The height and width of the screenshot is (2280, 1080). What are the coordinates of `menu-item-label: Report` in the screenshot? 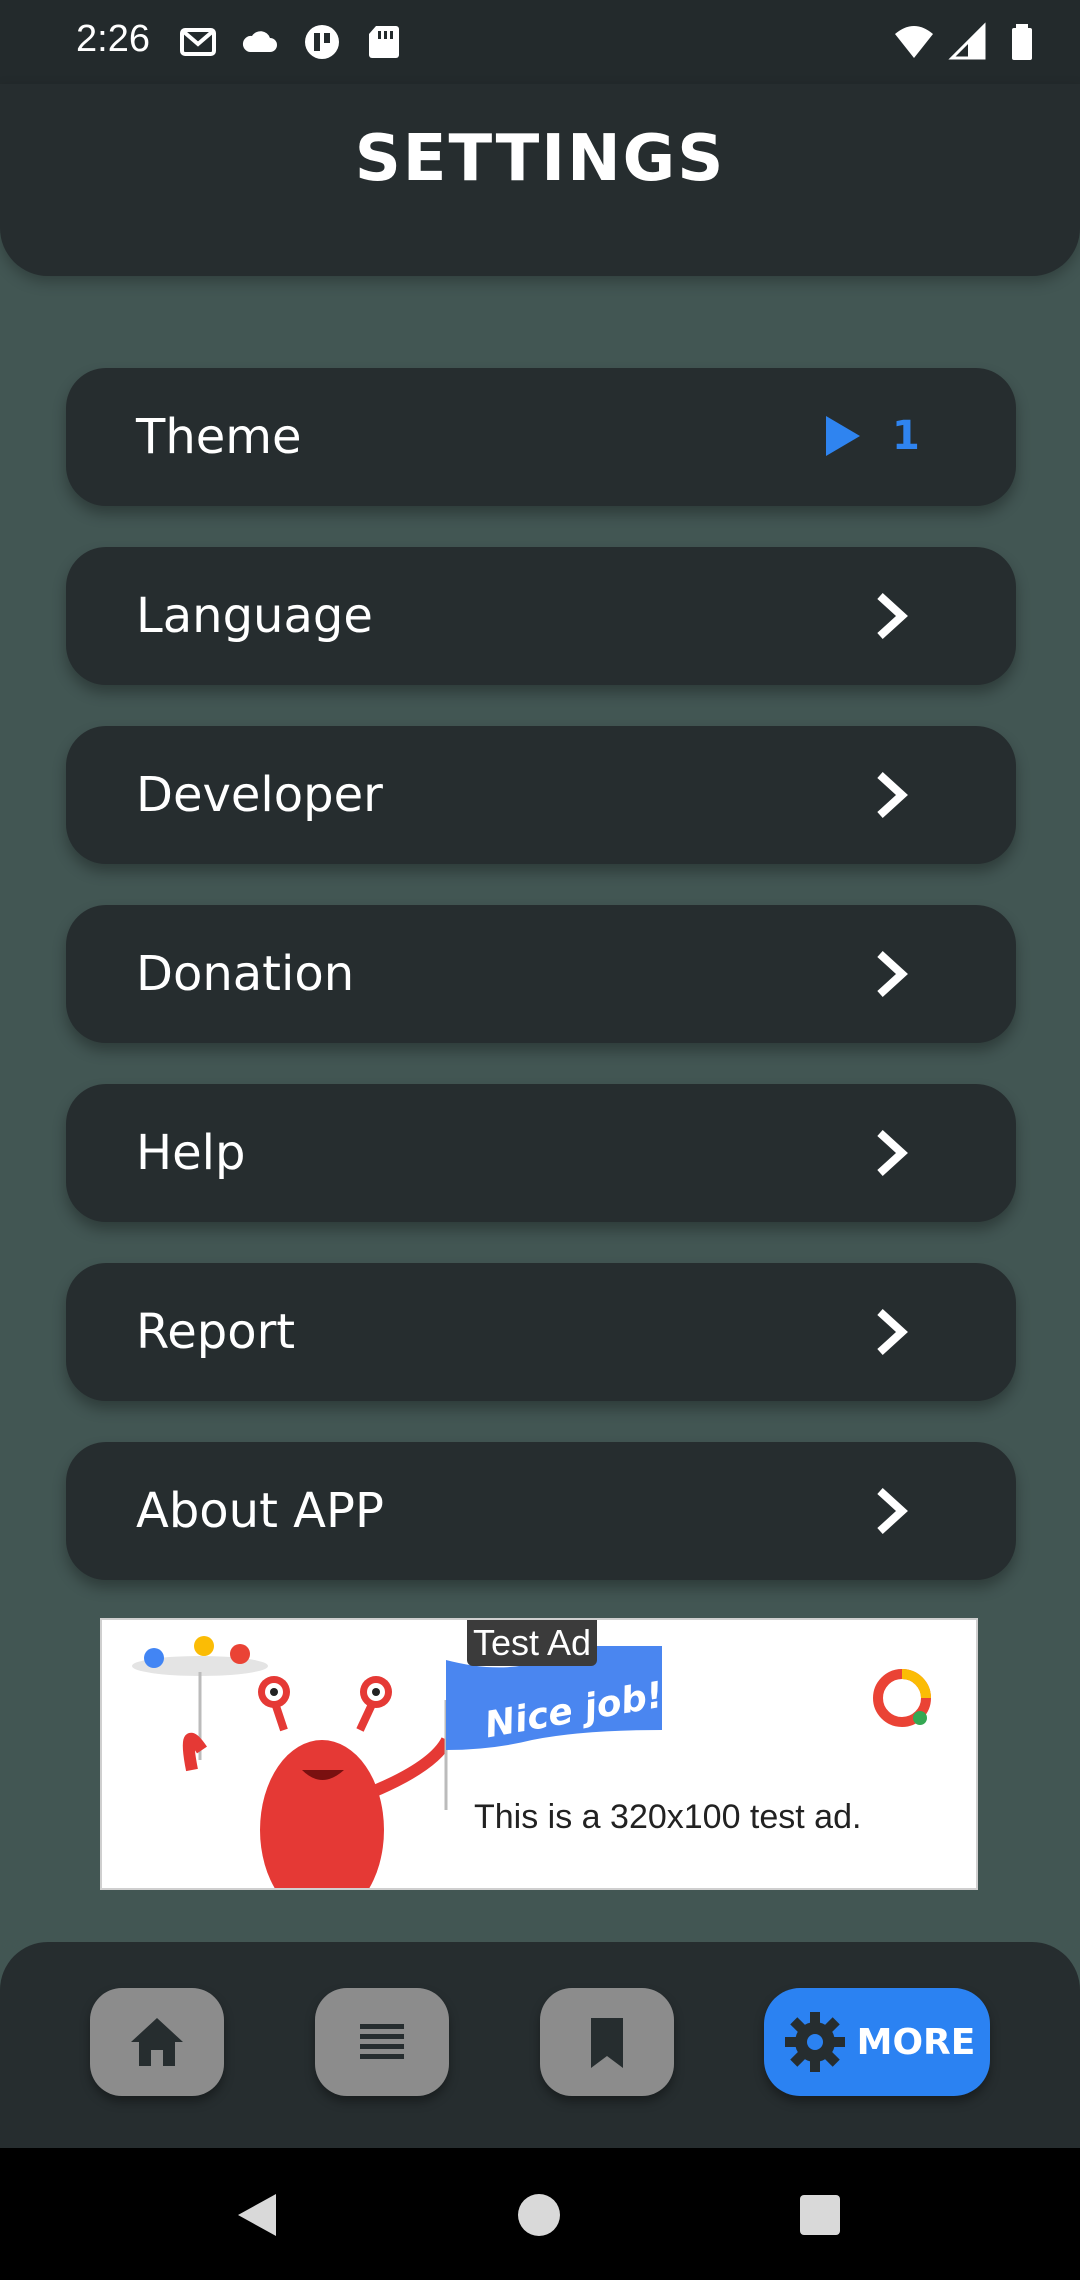 It's located at (216, 1332).